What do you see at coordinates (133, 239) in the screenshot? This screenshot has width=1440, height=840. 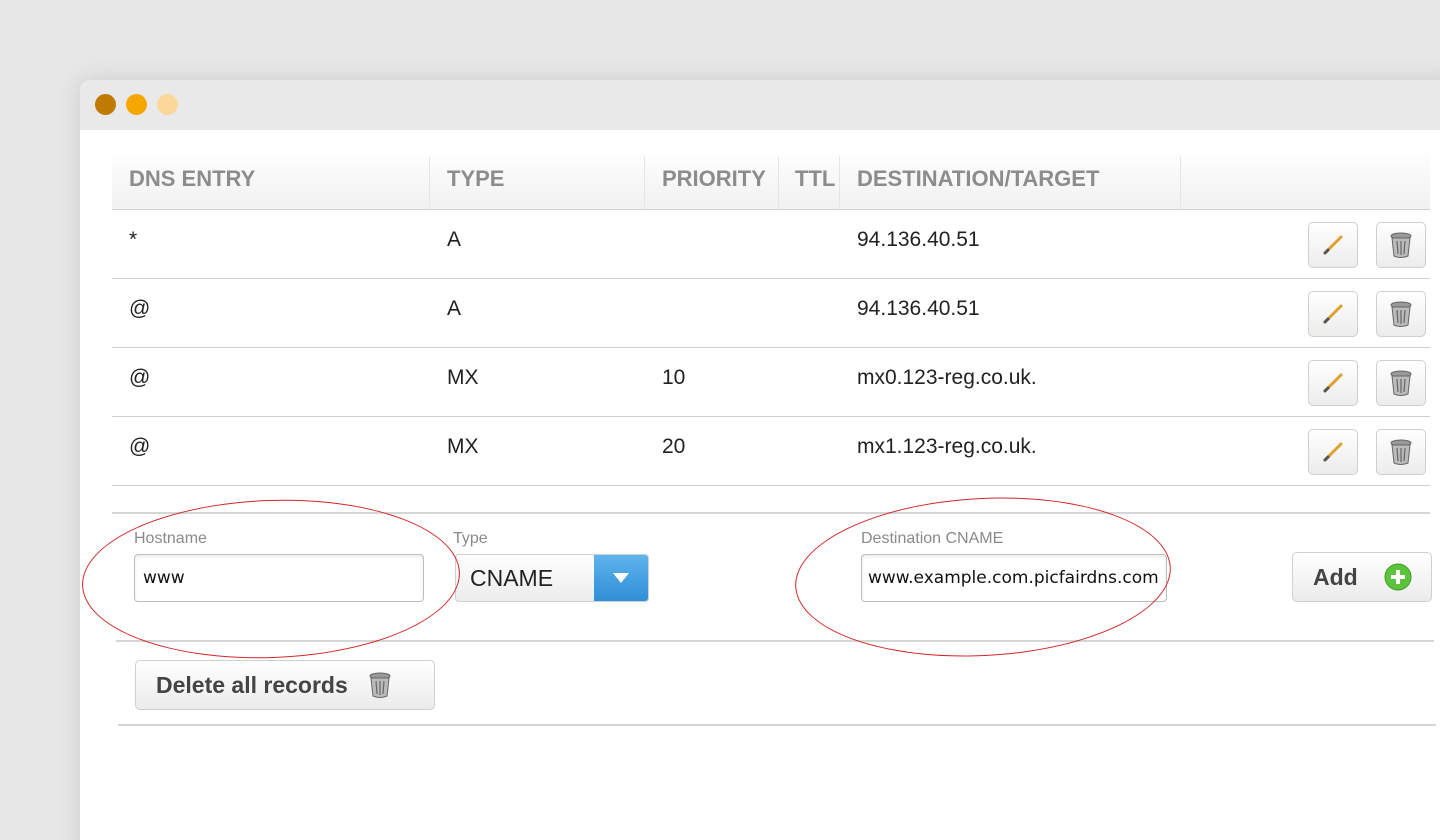 I see `record-entry: *` at bounding box center [133, 239].